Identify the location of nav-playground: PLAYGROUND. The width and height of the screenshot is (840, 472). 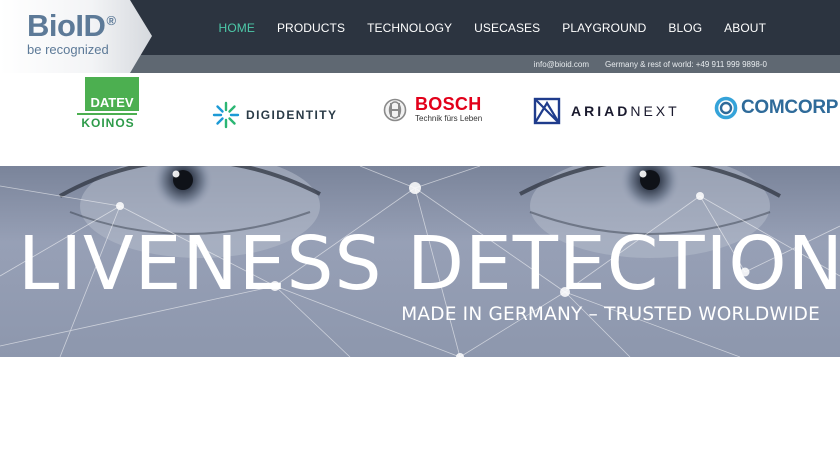
(604, 28).